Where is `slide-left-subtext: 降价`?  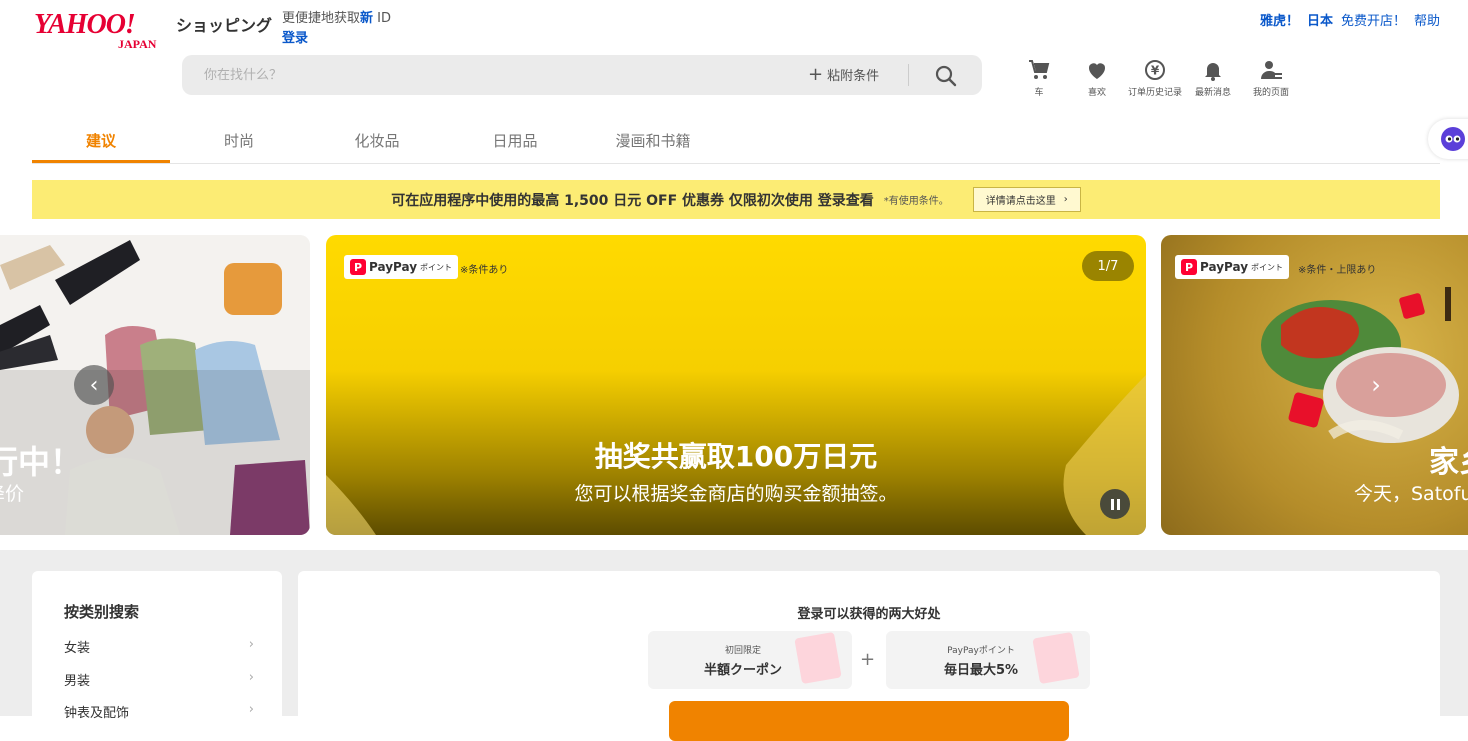 slide-left-subtext: 降价 is located at coordinates (12, 494).